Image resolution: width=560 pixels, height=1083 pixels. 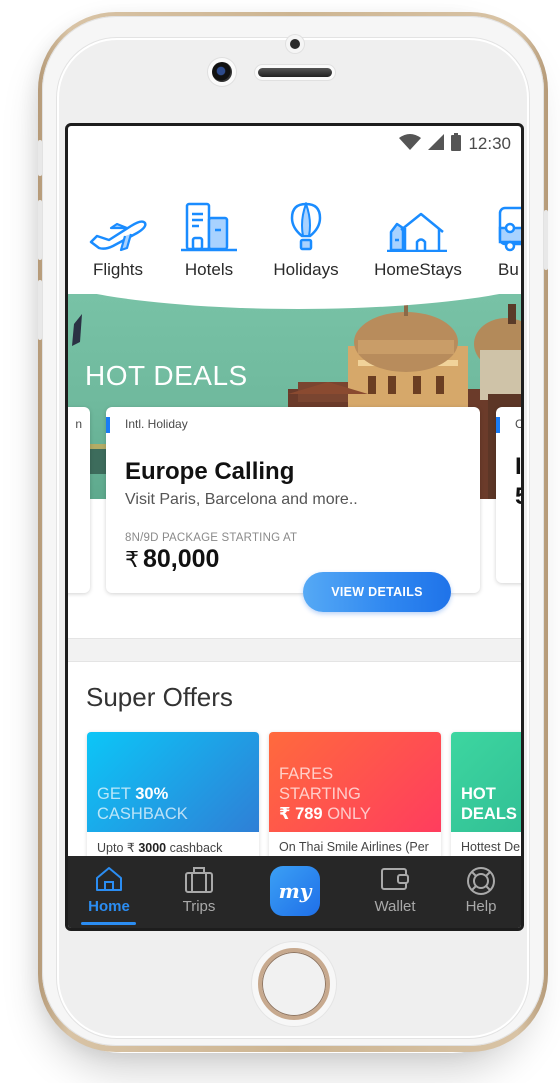 What do you see at coordinates (108, 923) in the screenshot?
I see `active-tab-indicator` at bounding box center [108, 923].